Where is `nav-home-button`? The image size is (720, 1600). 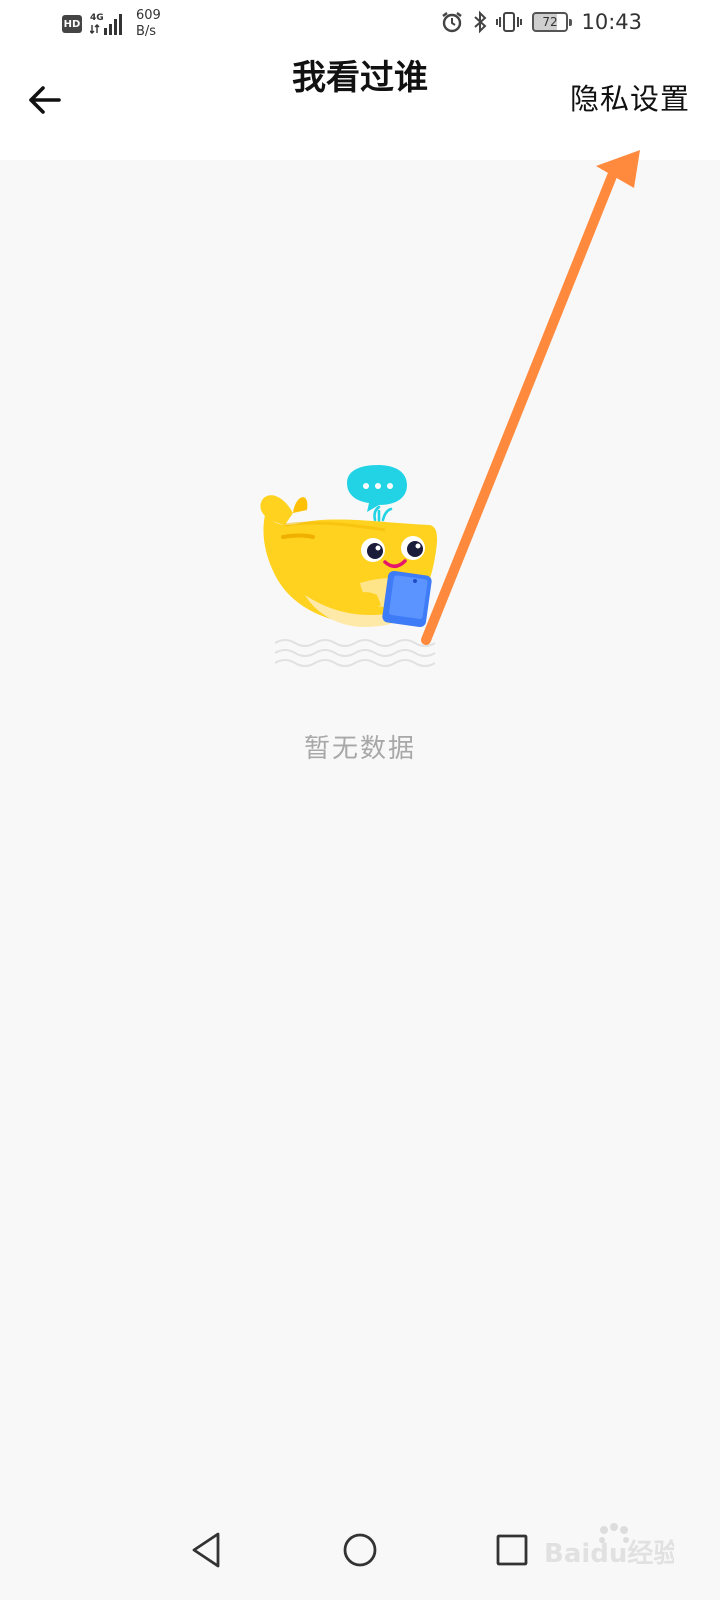 nav-home-button is located at coordinates (360, 1550).